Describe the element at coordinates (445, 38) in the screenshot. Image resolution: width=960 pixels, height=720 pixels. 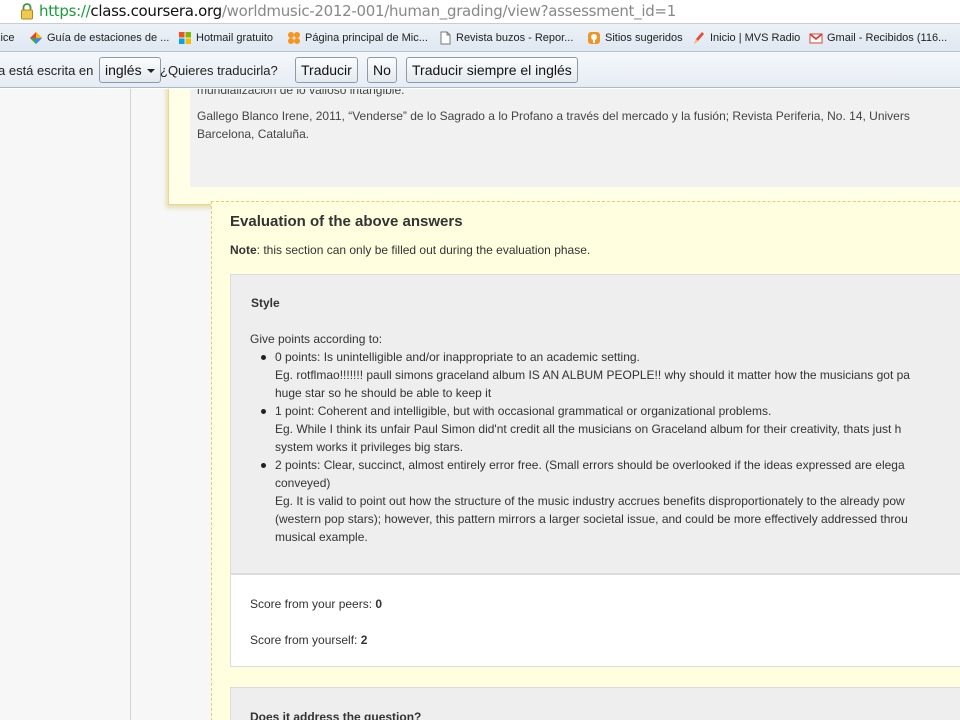
I see `page-icon` at that location.